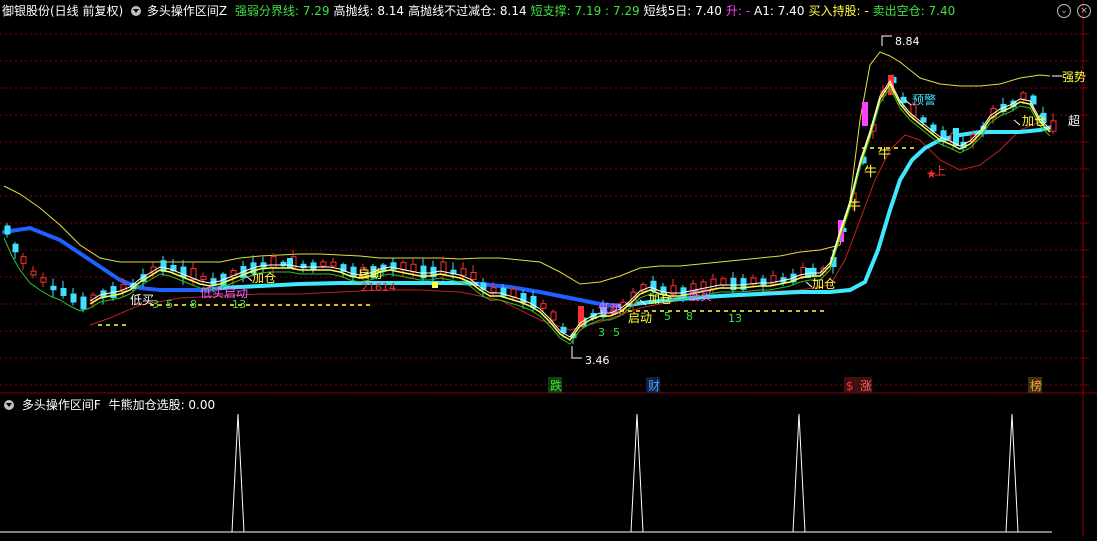 This screenshot has width=1097, height=541. I want to click on indicator-menu-icon, so click(136, 11).